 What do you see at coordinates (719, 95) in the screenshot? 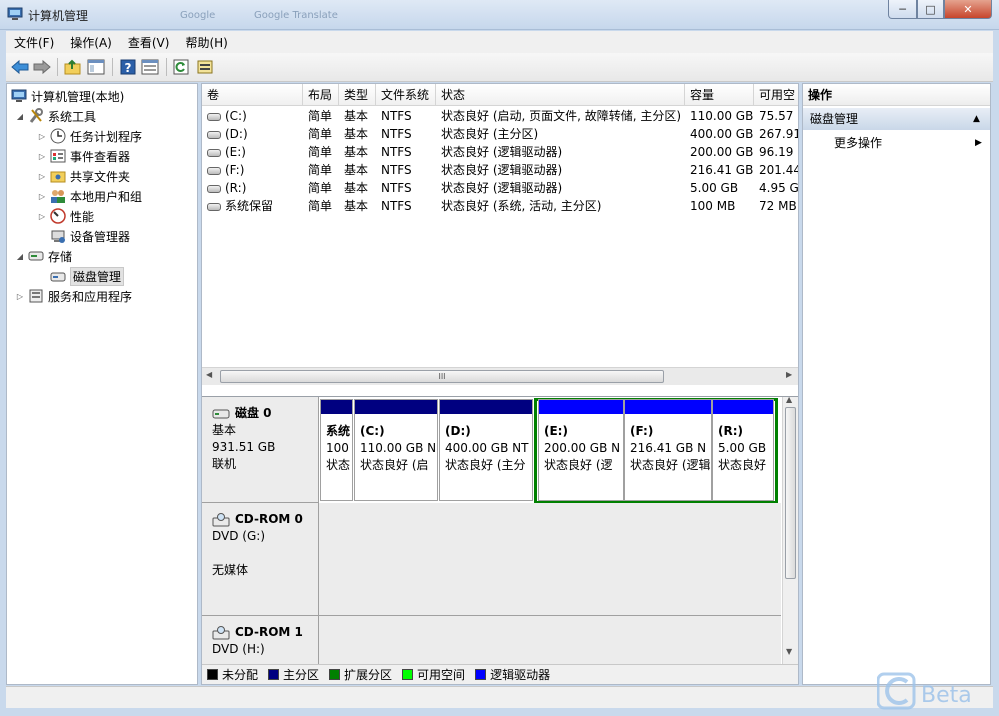
I see `column-header-capacity: 容量` at bounding box center [719, 95].